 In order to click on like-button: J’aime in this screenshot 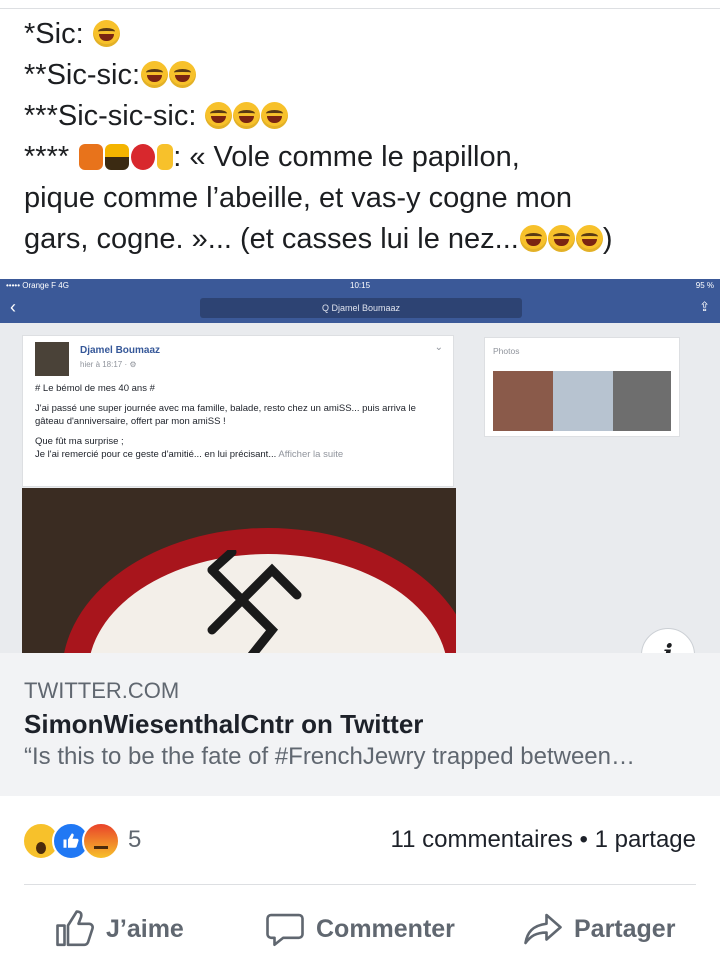, I will do `click(119, 929)`.